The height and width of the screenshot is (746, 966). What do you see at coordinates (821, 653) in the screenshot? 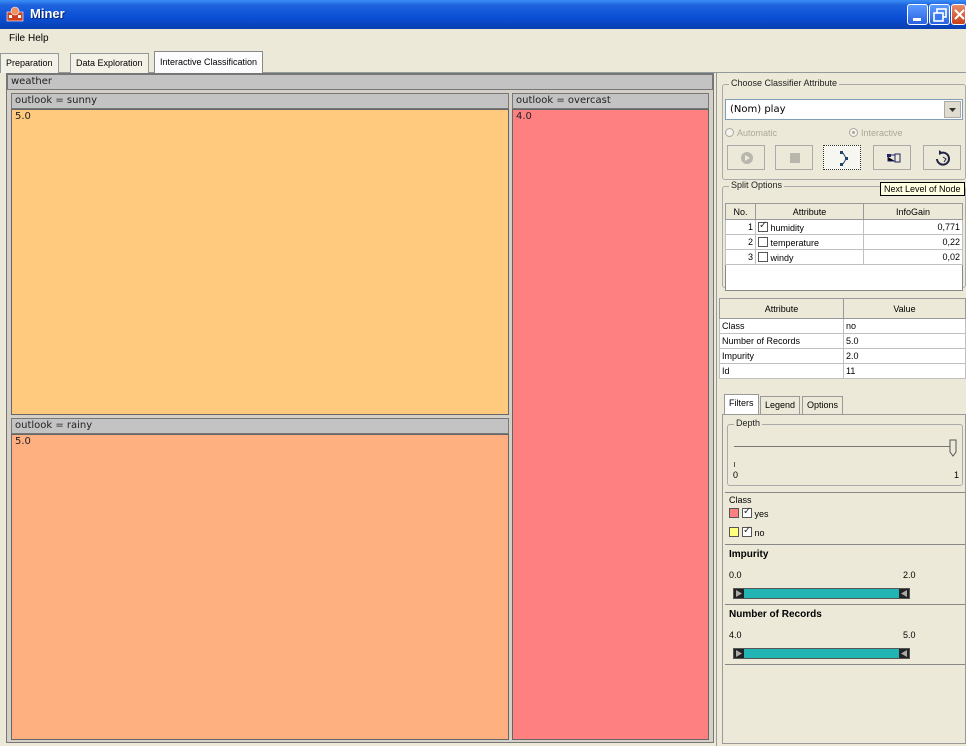
I see `records-range-slider` at bounding box center [821, 653].